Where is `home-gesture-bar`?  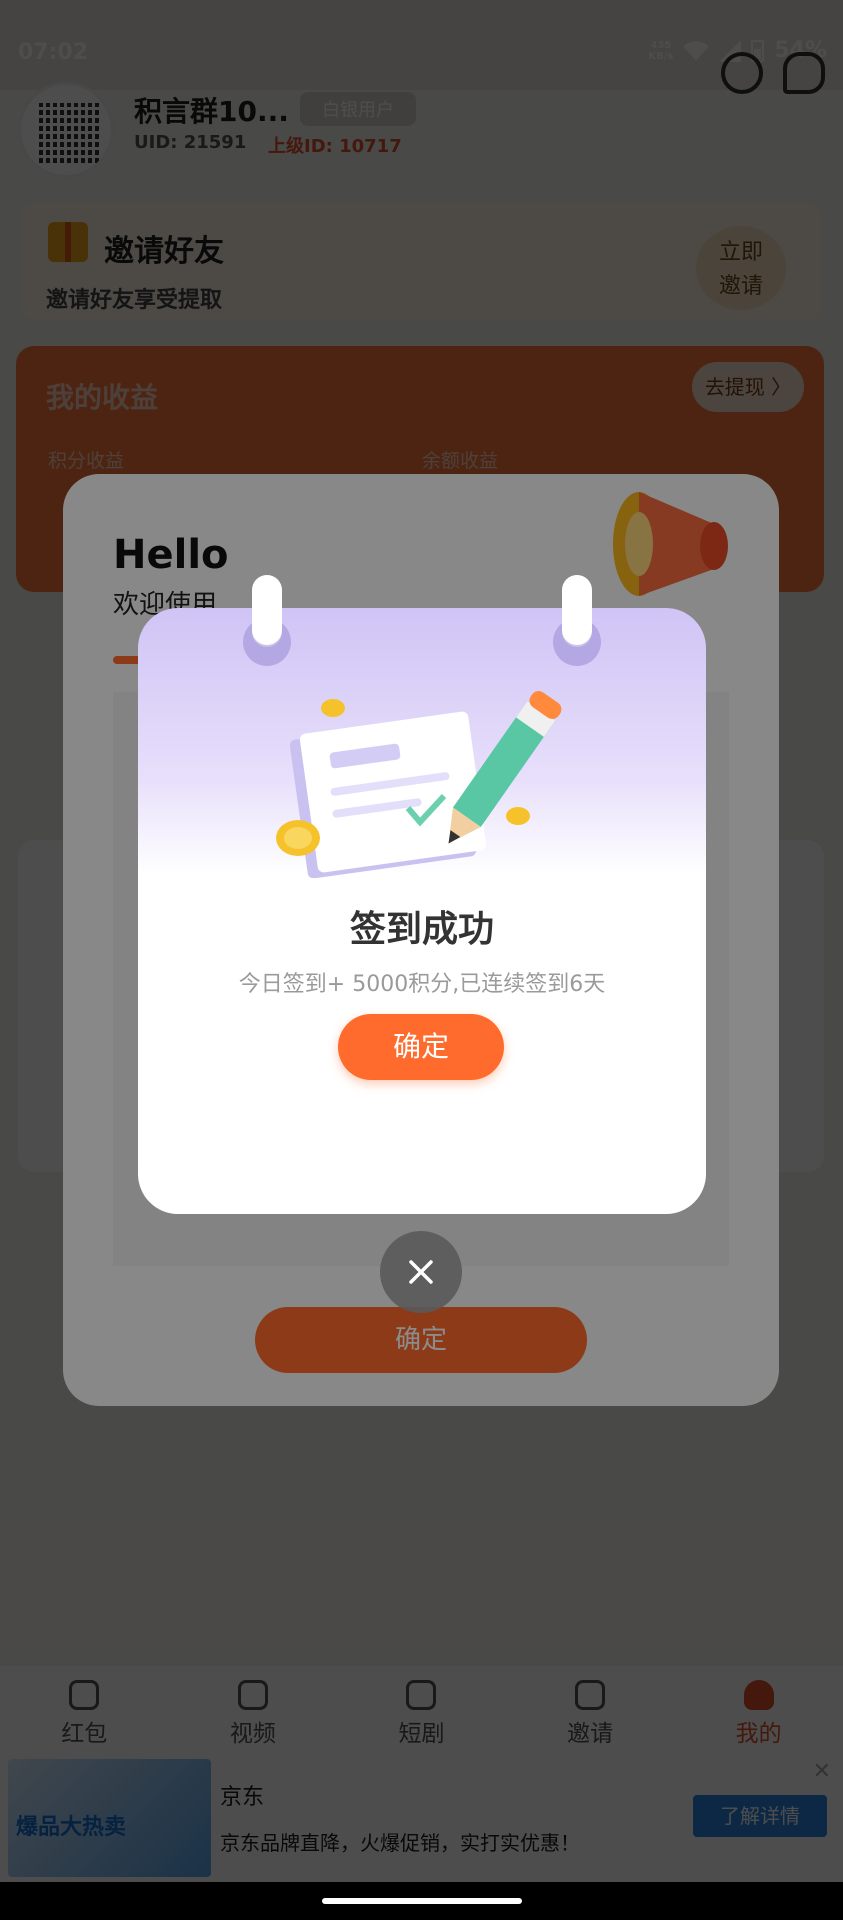
home-gesture-bar is located at coordinates (422, 1901).